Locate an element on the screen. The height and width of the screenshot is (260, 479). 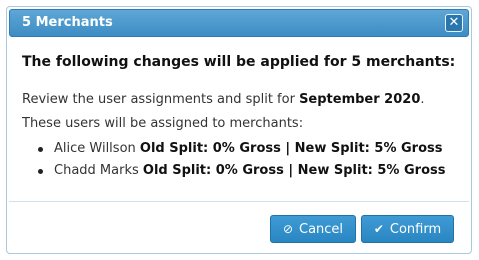
close-icon: ✕ is located at coordinates (454, 22).